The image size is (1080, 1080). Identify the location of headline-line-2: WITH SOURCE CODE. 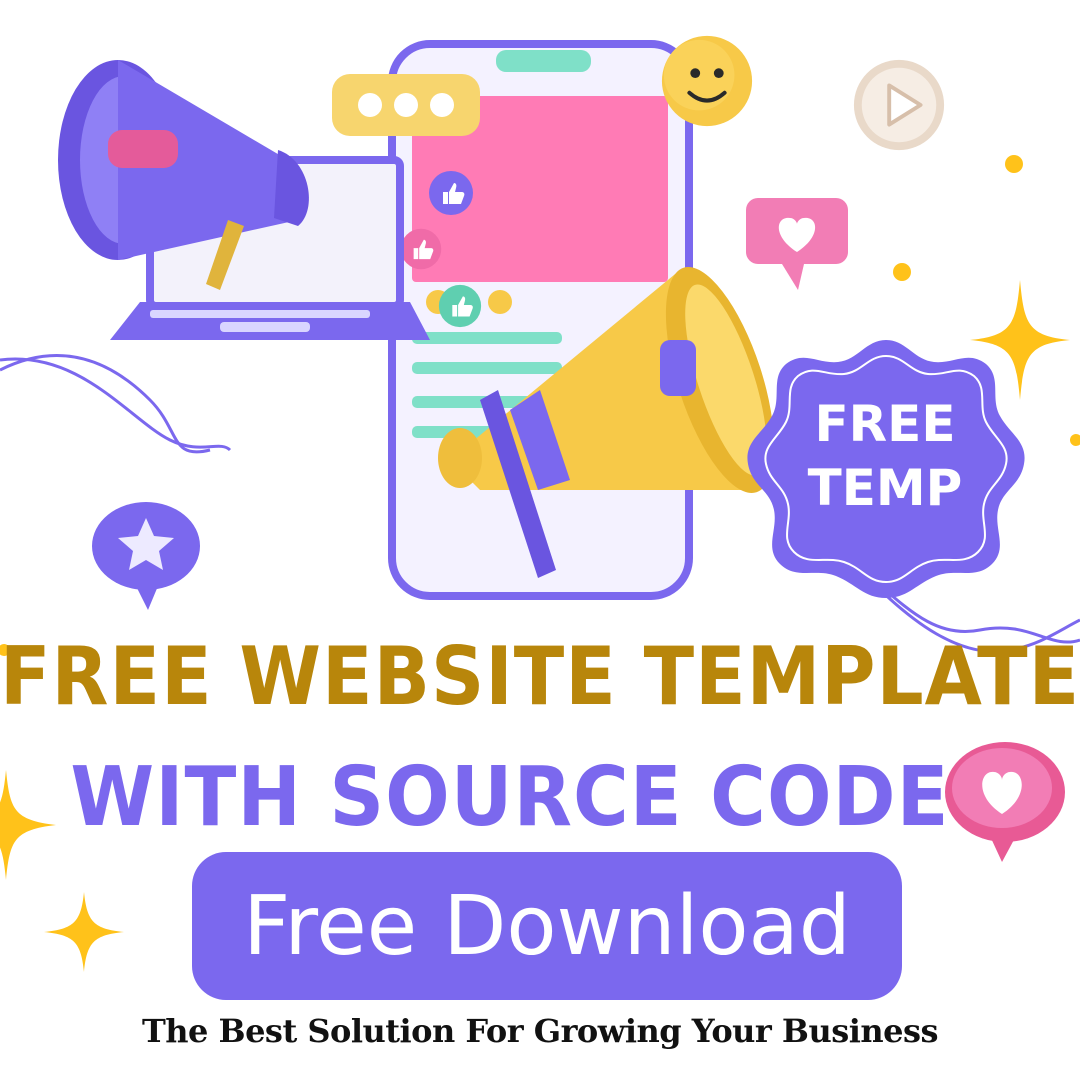
(510, 796).